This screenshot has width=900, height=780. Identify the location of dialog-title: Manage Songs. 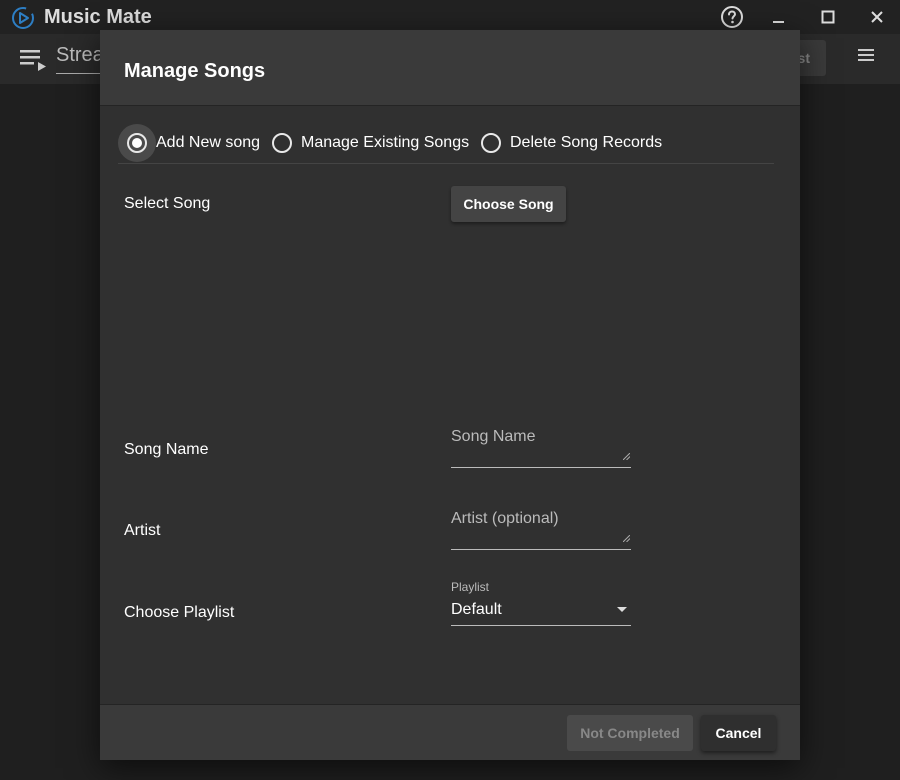
(195, 71).